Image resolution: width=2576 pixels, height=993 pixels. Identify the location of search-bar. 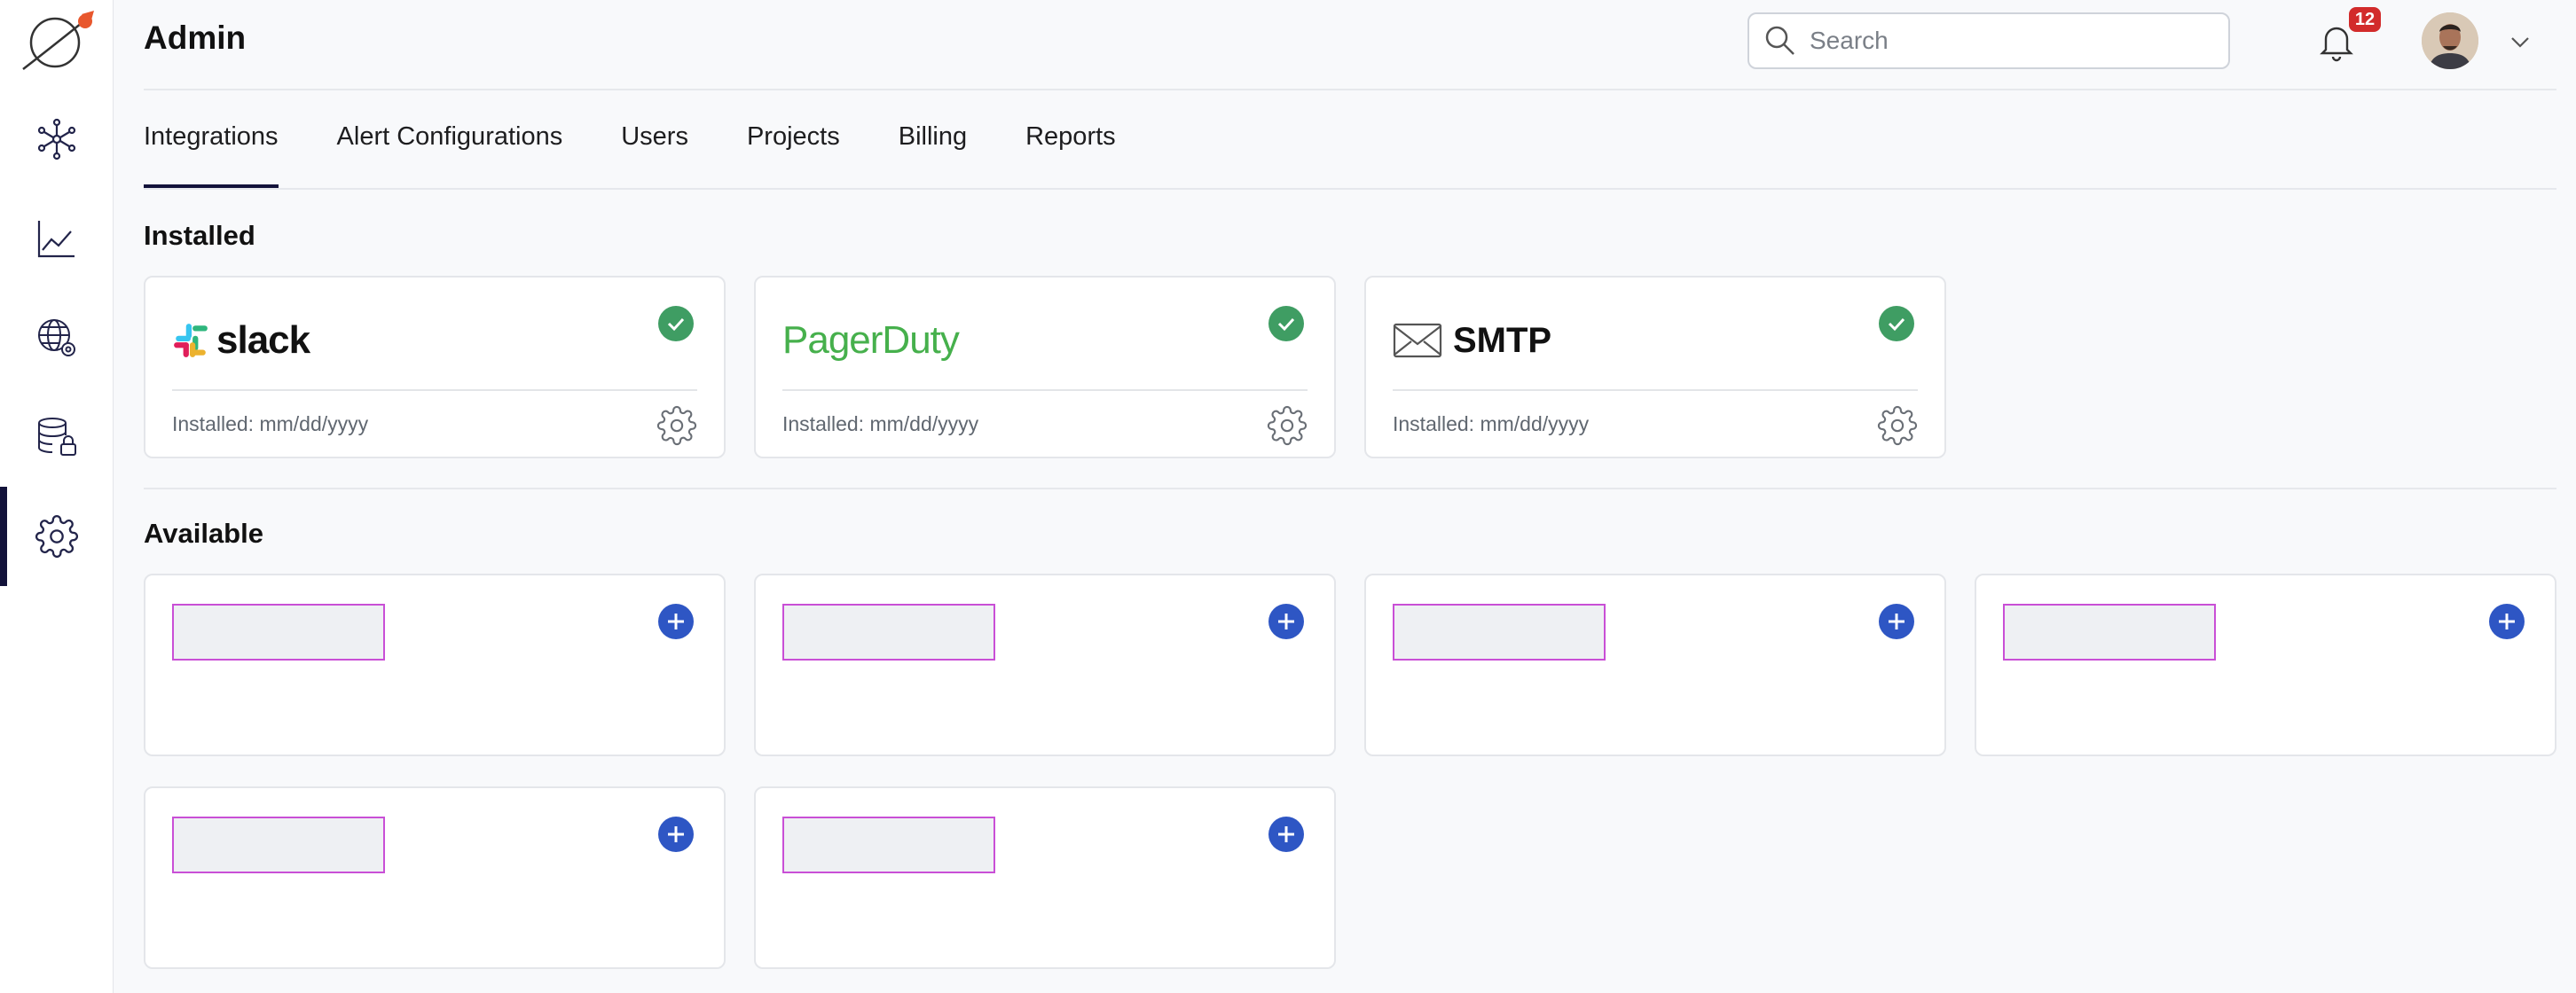
(1988, 40).